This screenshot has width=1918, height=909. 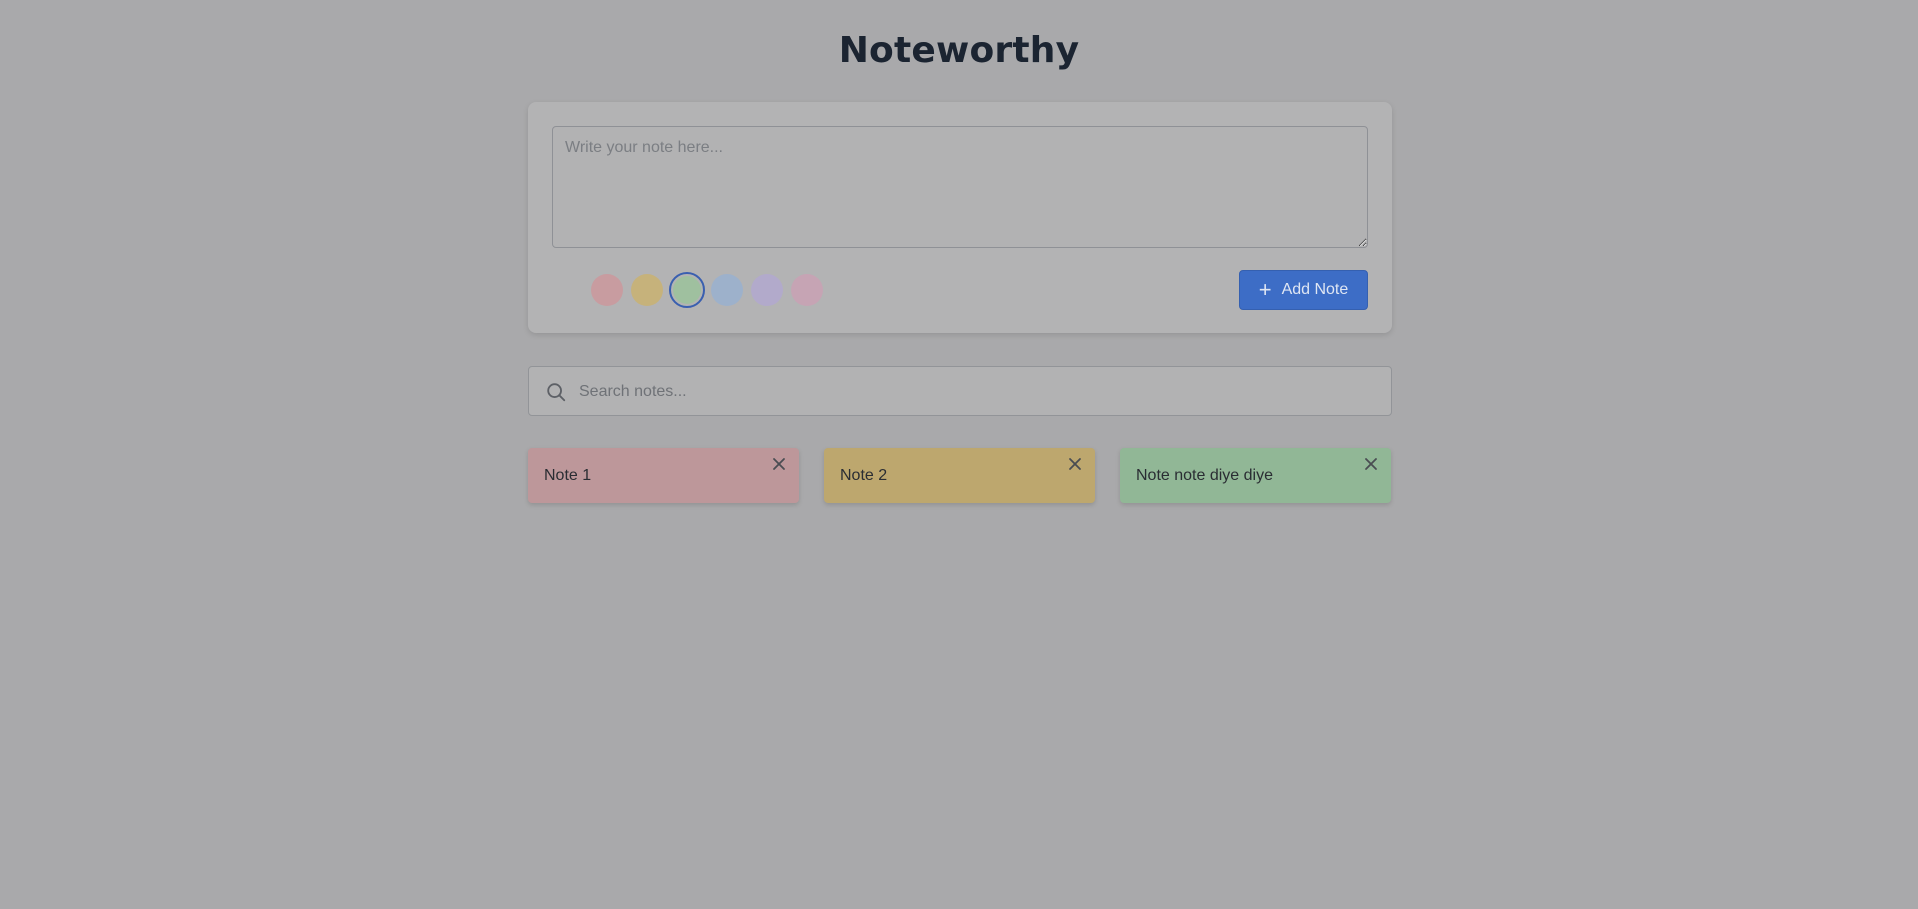 I want to click on note-text: Note note diye diye, so click(x=1204, y=475).